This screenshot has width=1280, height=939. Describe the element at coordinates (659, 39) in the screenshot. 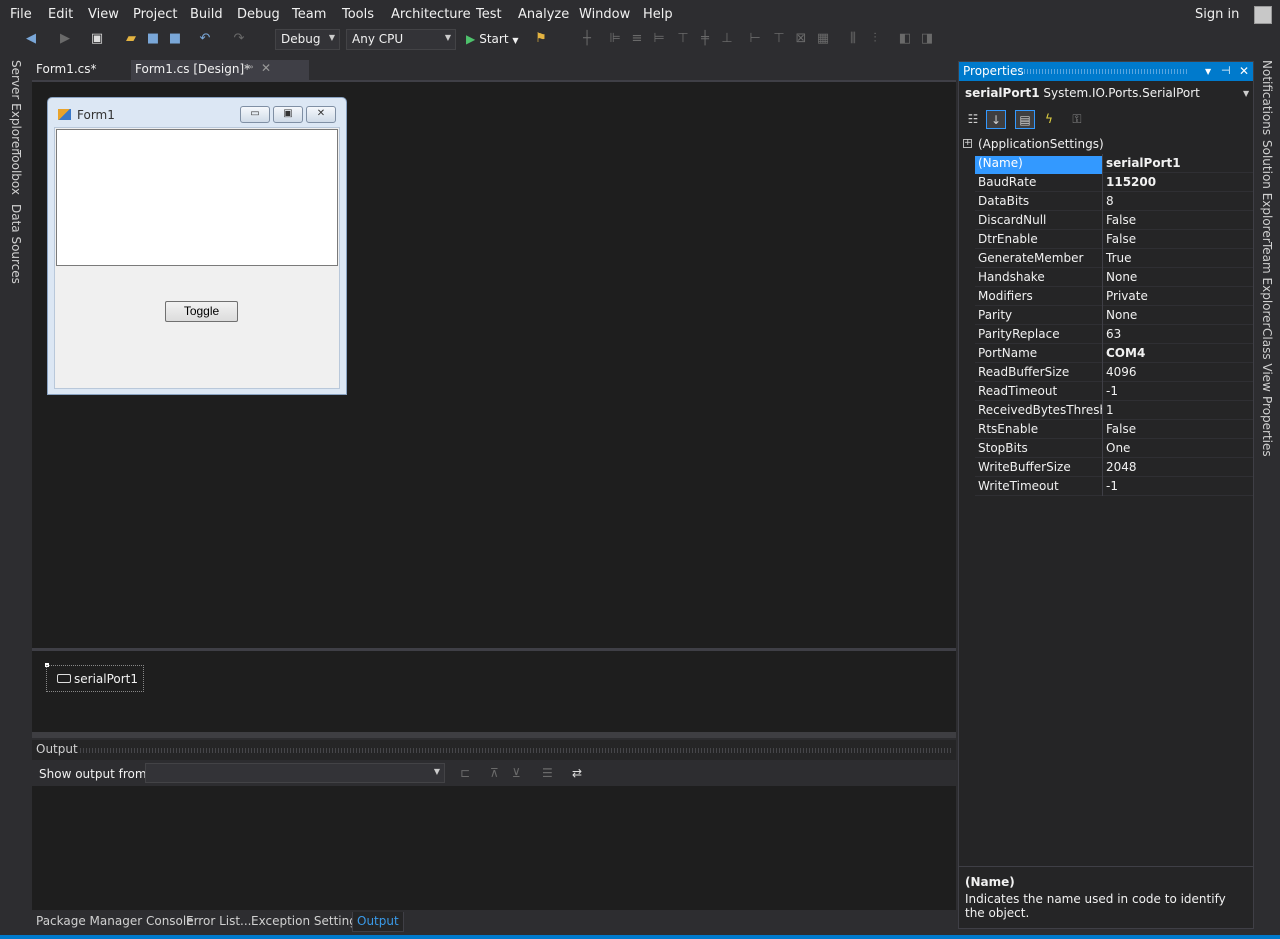

I see `align-rights-icon: ⊨` at that location.